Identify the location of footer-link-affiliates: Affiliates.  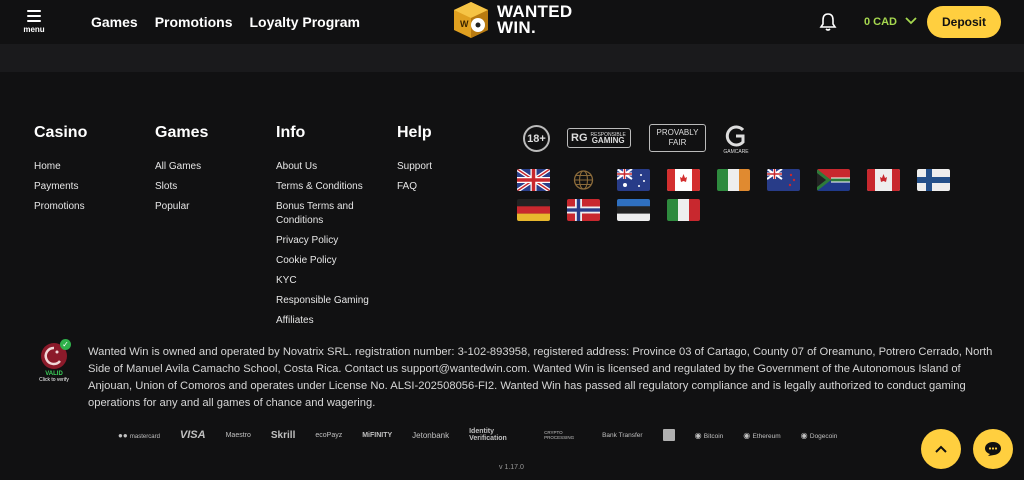
(295, 320).